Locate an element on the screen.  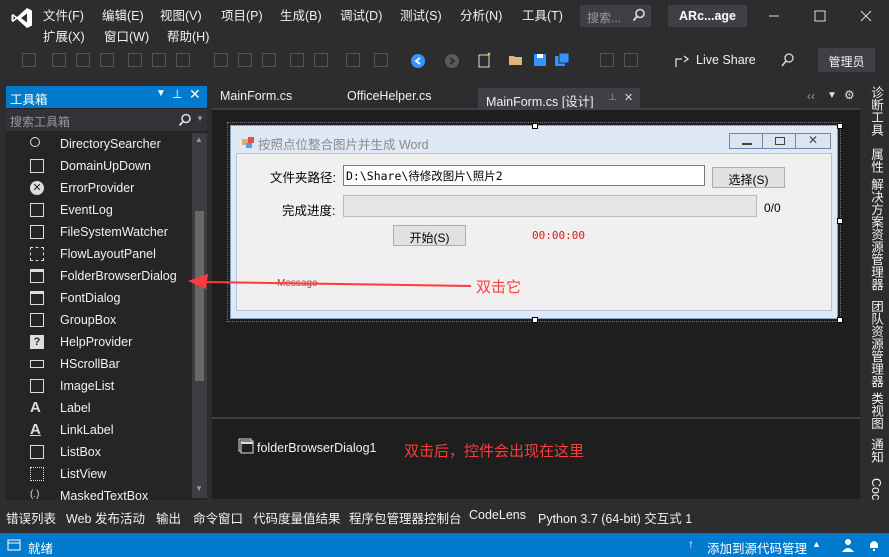
back-arrow-icon is located at coordinates (418, 61).